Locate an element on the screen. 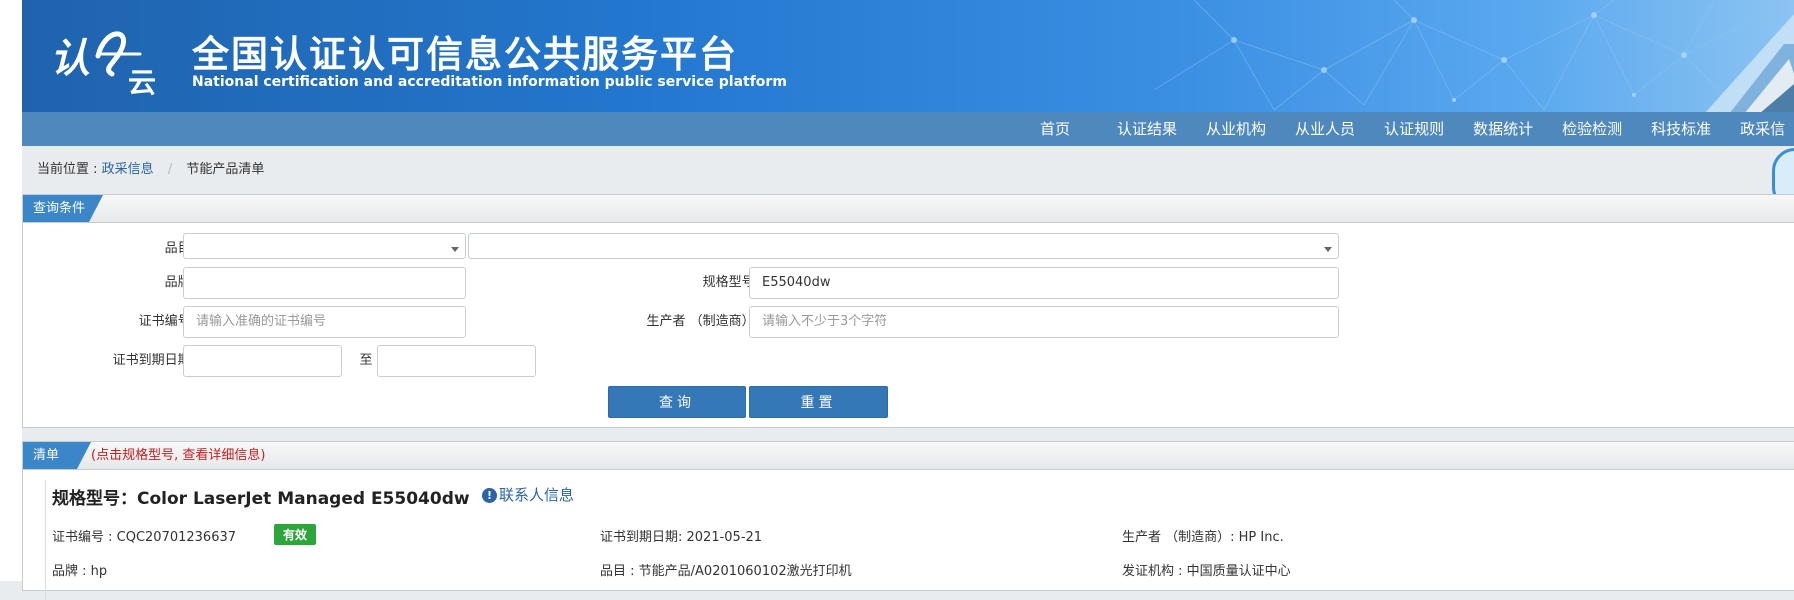  result-model-link: 规格型号：Color LaserJet Managed E55040dw is located at coordinates (261, 496).